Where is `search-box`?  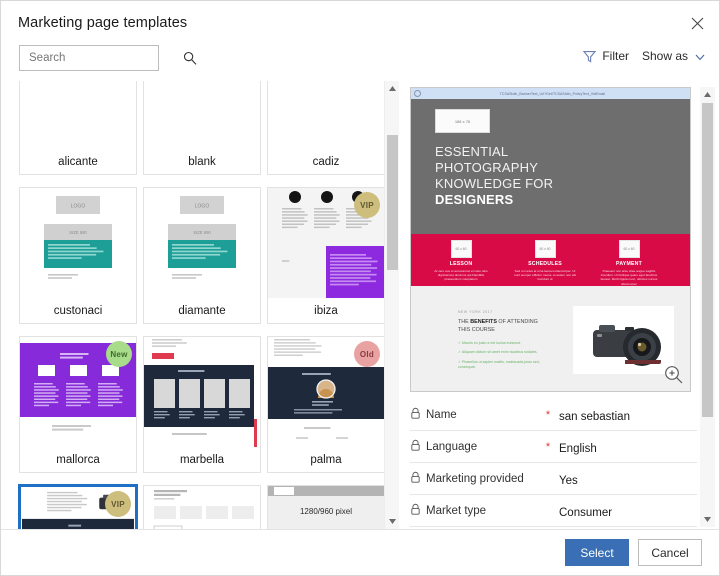 search-box is located at coordinates (108, 58).